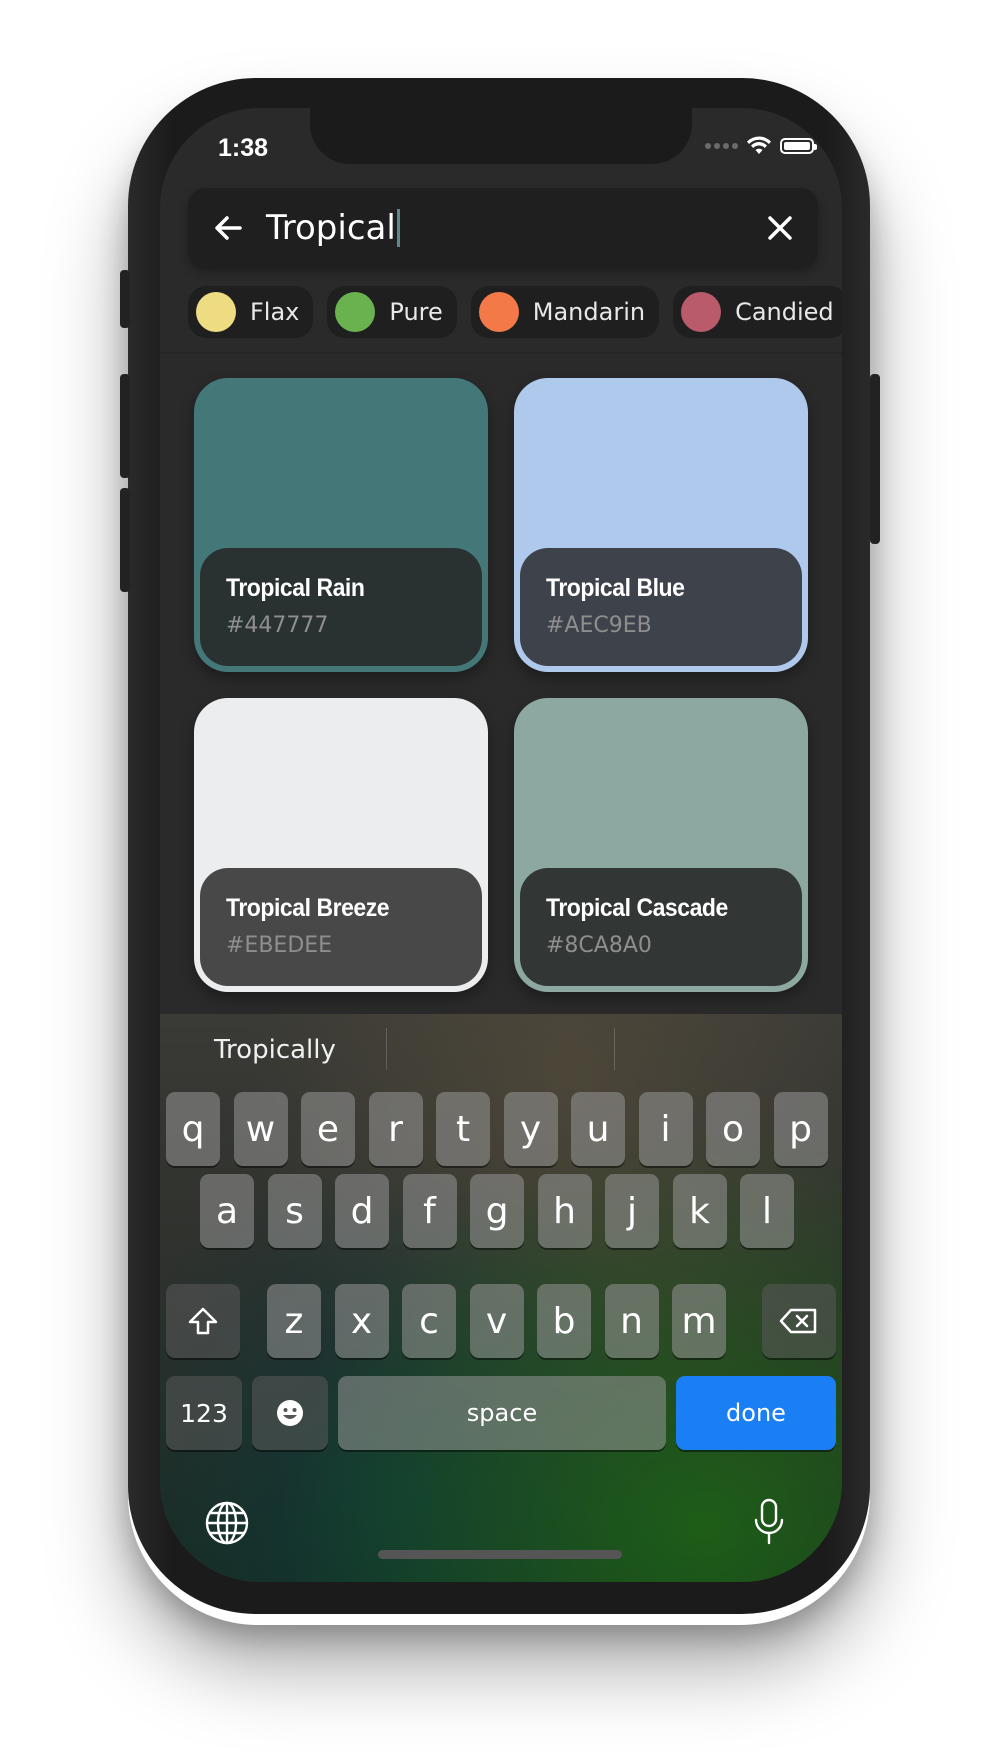  Describe the element at coordinates (875, 459) in the screenshot. I see `power-button` at that location.